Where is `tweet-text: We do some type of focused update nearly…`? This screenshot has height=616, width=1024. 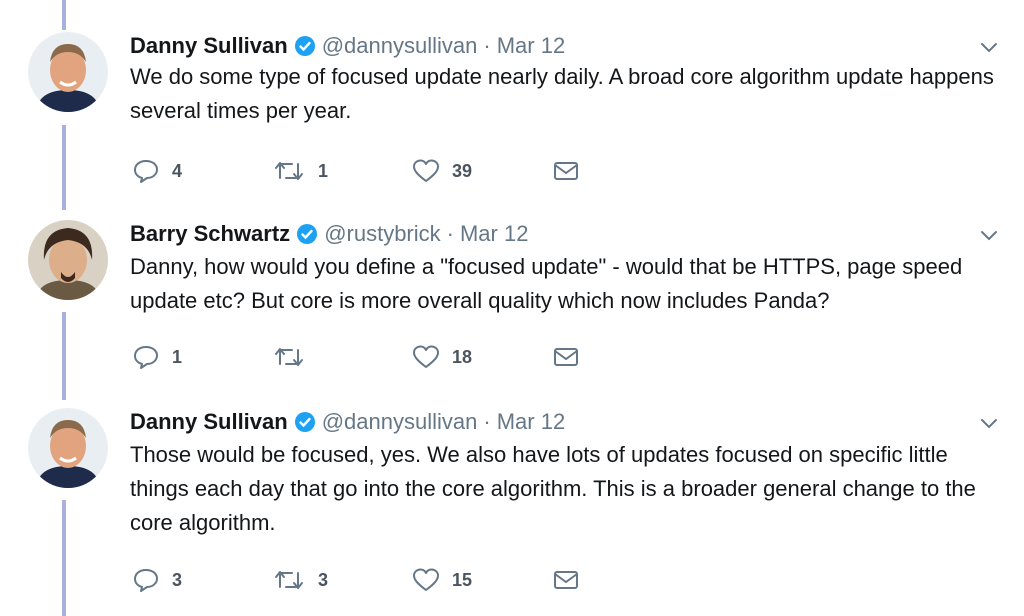 tweet-text: We do some type of focused update nearly… is located at coordinates (562, 93).